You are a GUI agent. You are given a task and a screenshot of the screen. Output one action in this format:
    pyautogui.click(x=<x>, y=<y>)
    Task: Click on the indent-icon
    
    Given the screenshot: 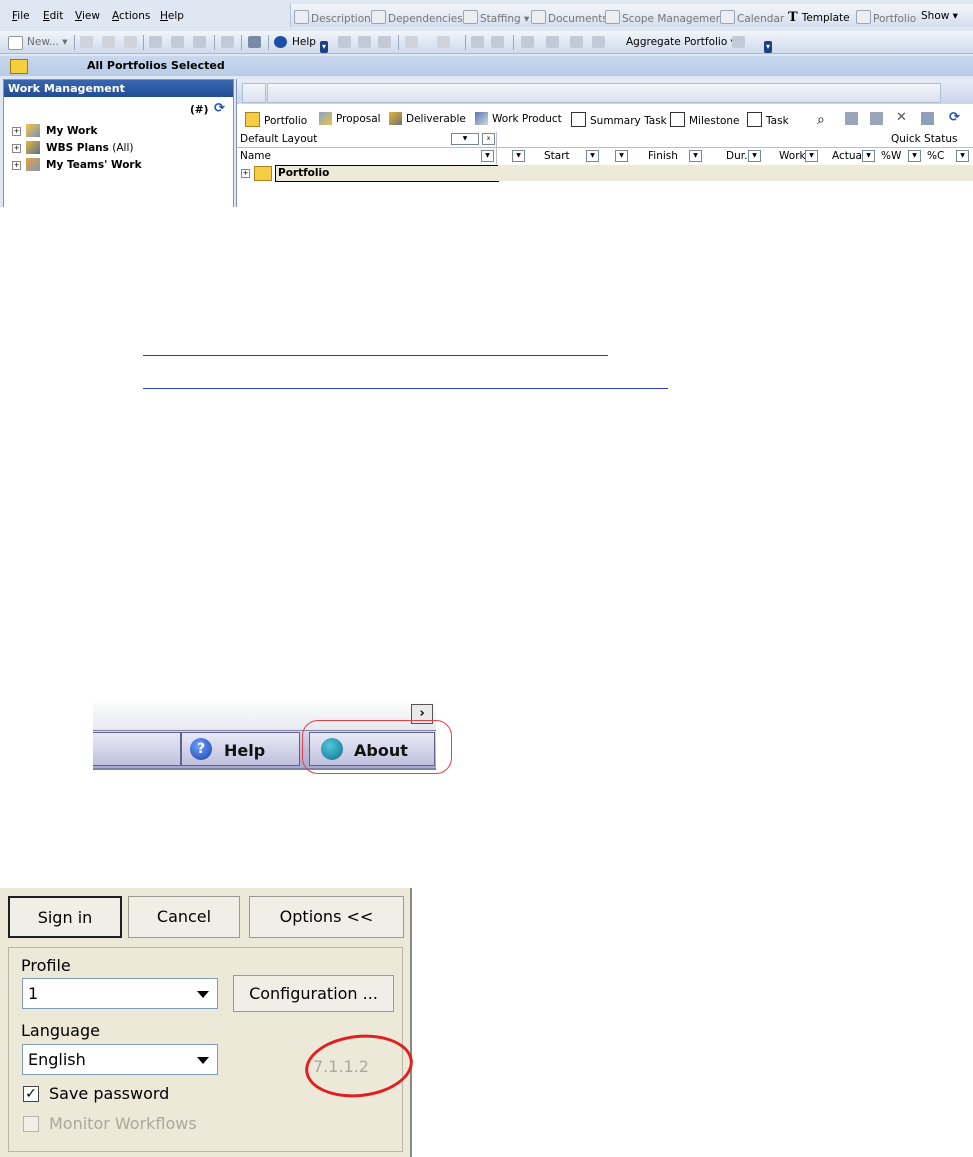 What is the action you would take?
    pyautogui.click(x=155, y=42)
    